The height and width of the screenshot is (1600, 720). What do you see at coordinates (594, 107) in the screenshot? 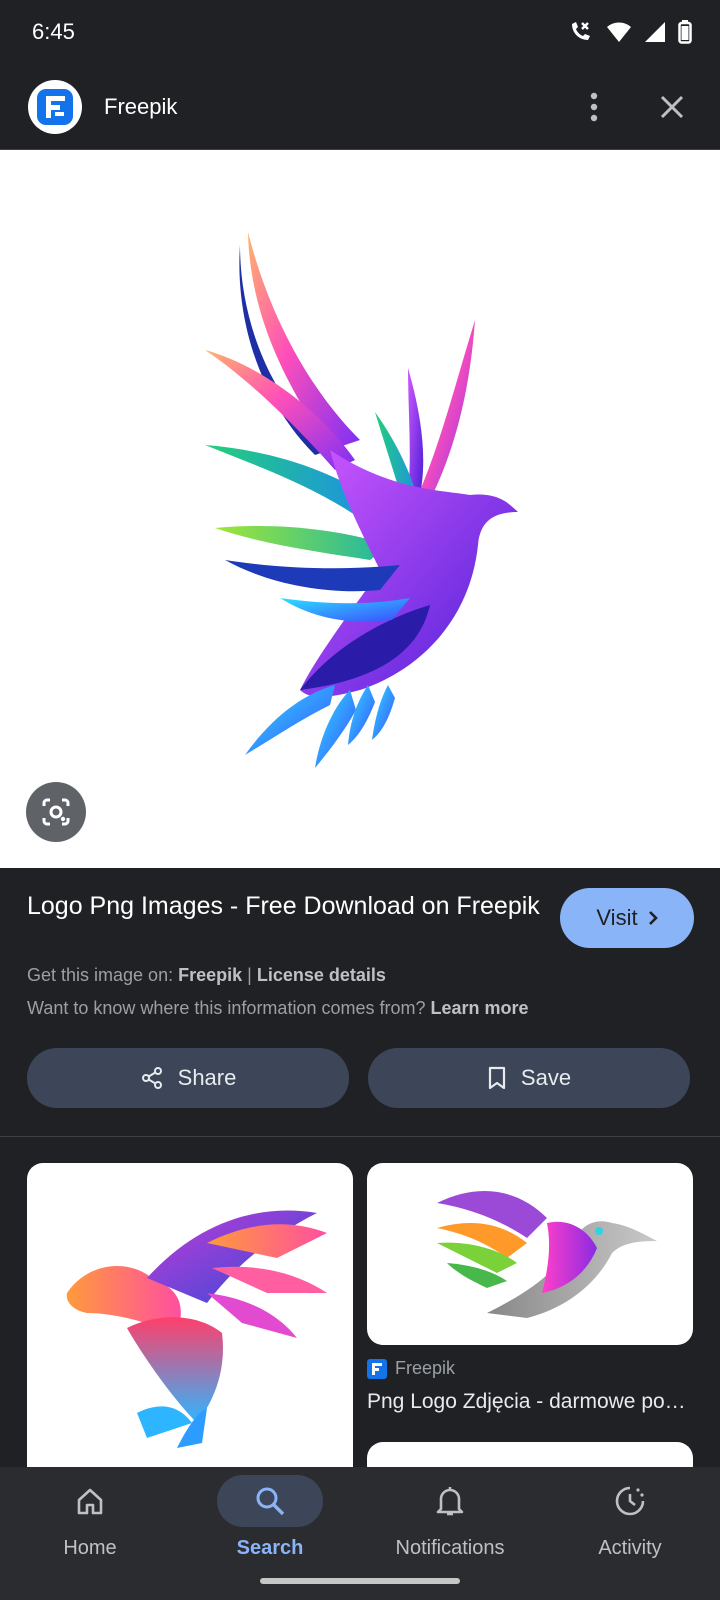
I see `more-vert-icon` at bounding box center [594, 107].